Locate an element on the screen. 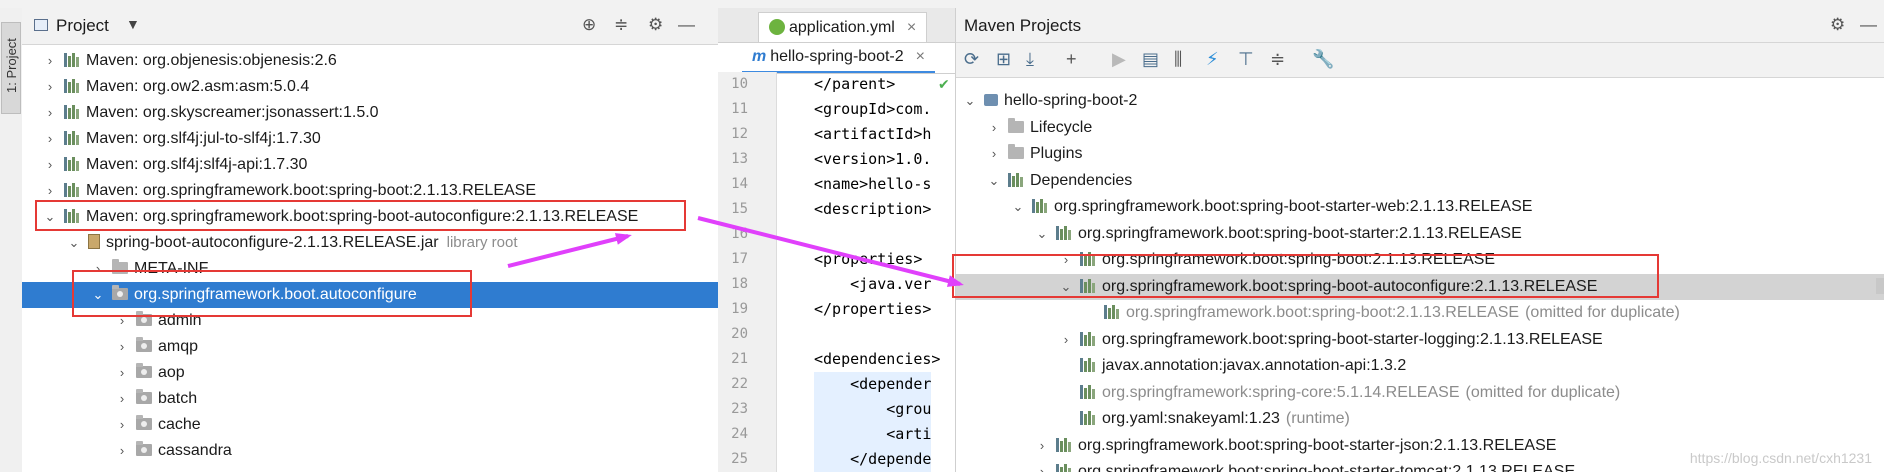 Image resolution: width=1884 pixels, height=472 pixels. collapse-icon: ≑ is located at coordinates (621, 25).